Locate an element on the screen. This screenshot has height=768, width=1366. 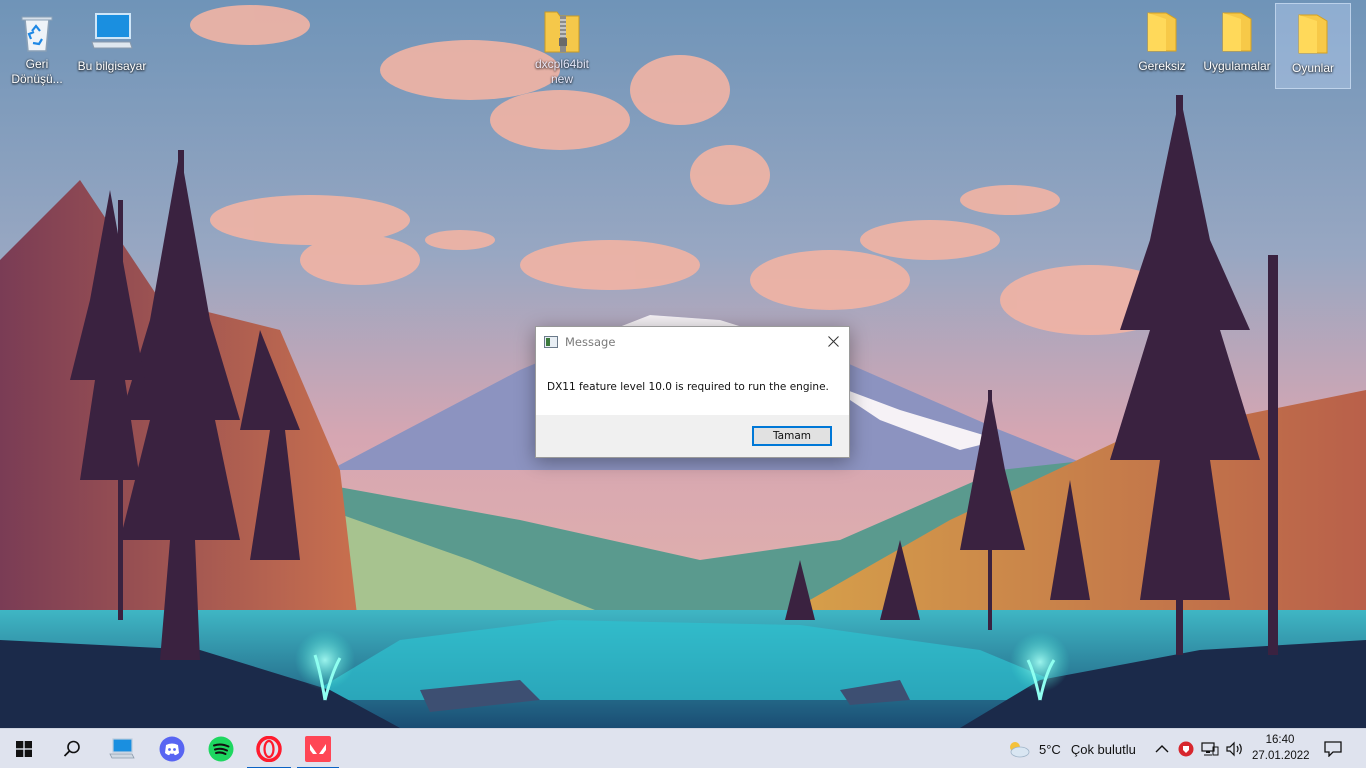
recycle-bin-icon is located at coordinates (37, 31).